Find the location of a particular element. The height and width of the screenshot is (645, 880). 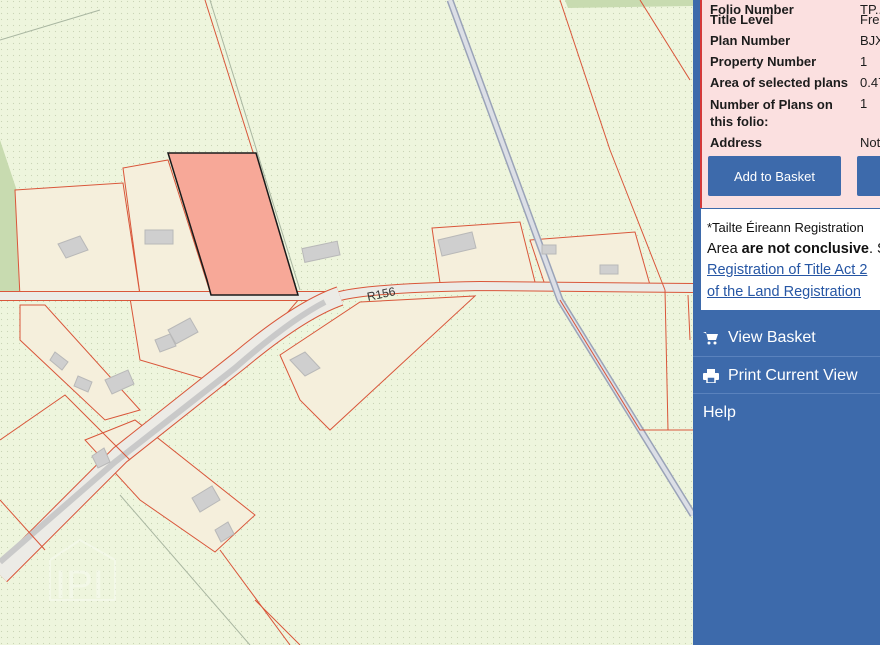

plan-number-value: BJX1 is located at coordinates (870, 40).